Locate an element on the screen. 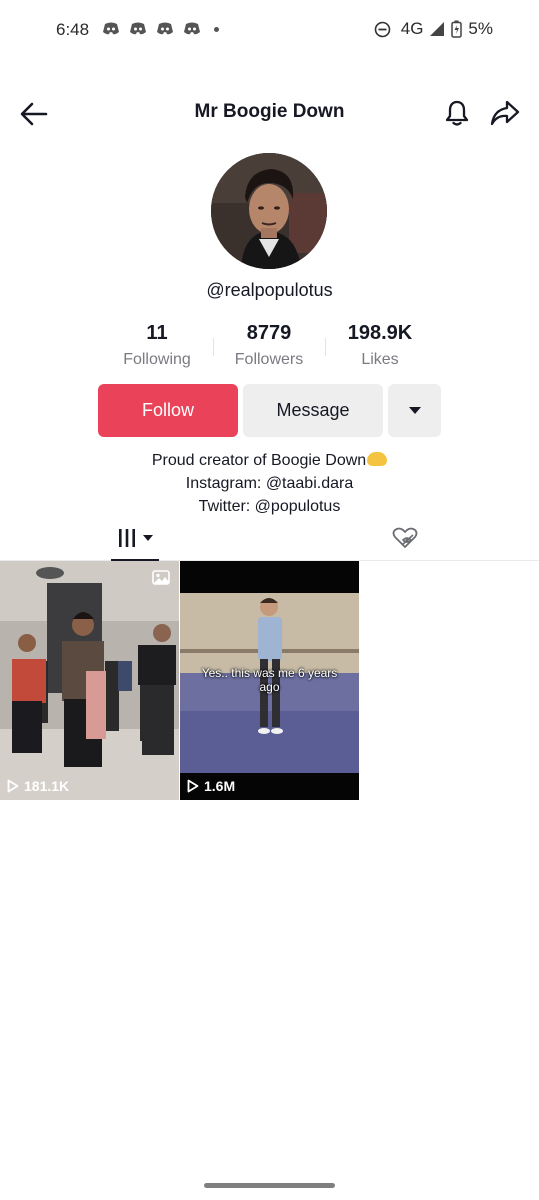  tab-videos is located at coordinates (135, 537).